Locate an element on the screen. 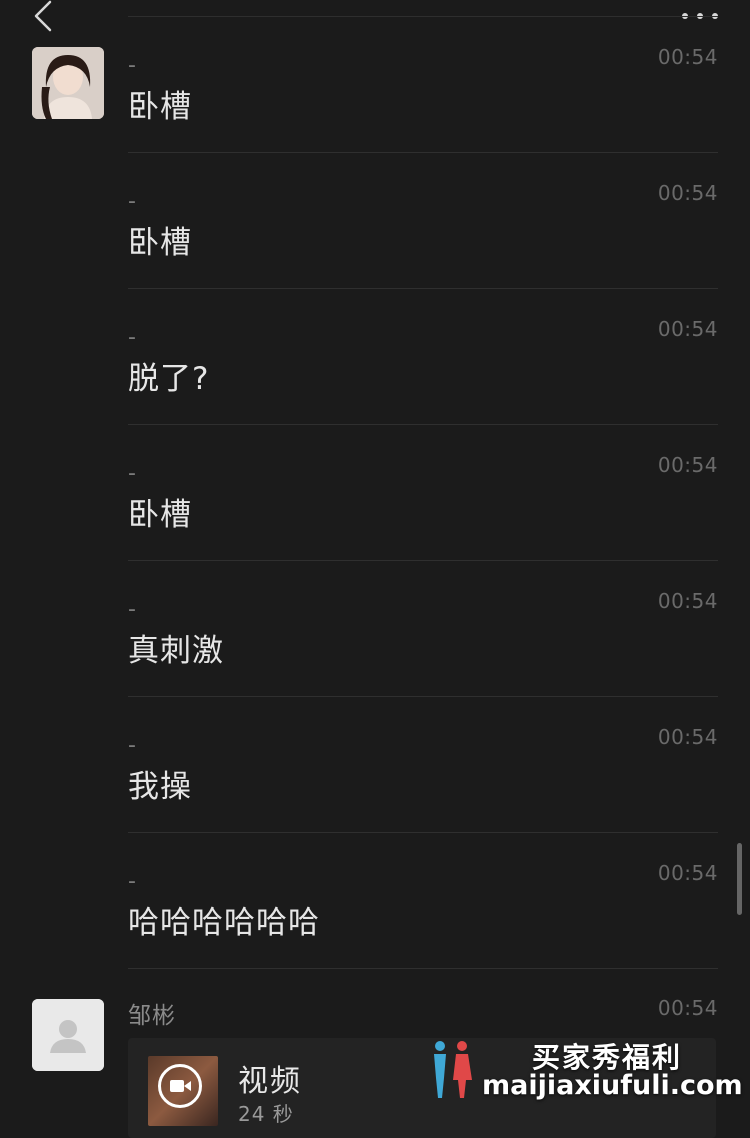 The height and width of the screenshot is (1138, 750). avatar-photo is located at coordinates (68, 83).